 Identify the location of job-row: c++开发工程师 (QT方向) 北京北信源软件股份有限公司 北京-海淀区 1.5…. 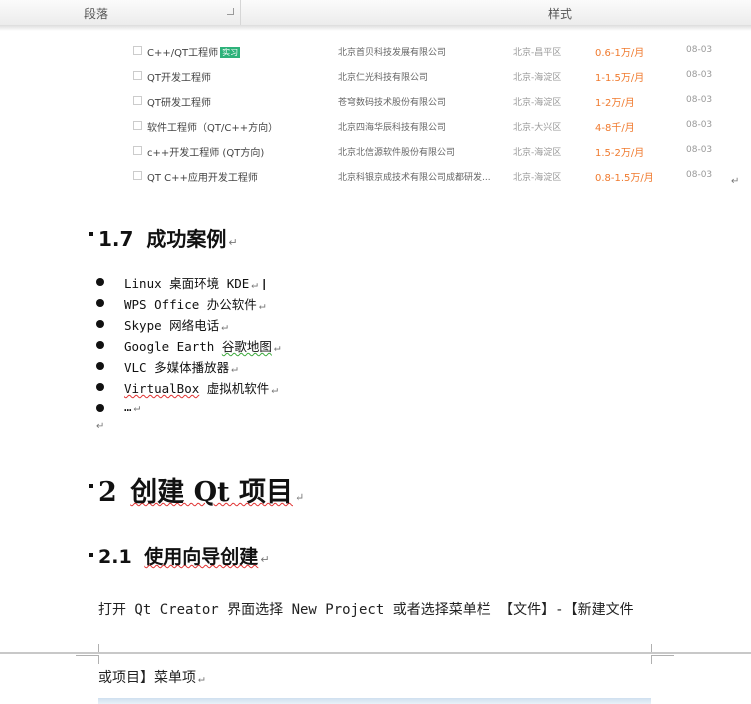
(427, 150).